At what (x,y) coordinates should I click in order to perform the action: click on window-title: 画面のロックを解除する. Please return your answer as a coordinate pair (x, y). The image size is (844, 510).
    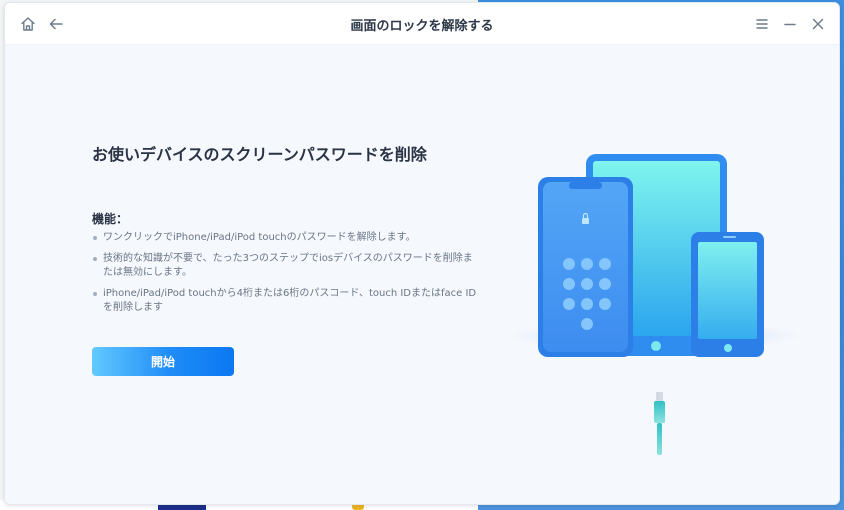
    Looking at the image, I should click on (422, 26).